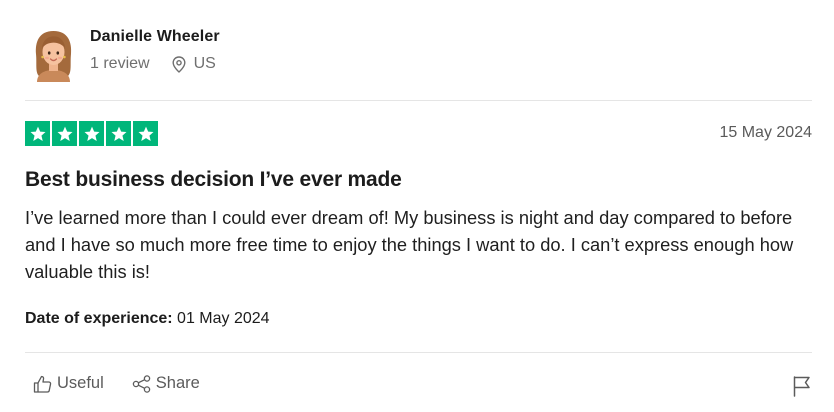  I want to click on star-rating, so click(91, 133).